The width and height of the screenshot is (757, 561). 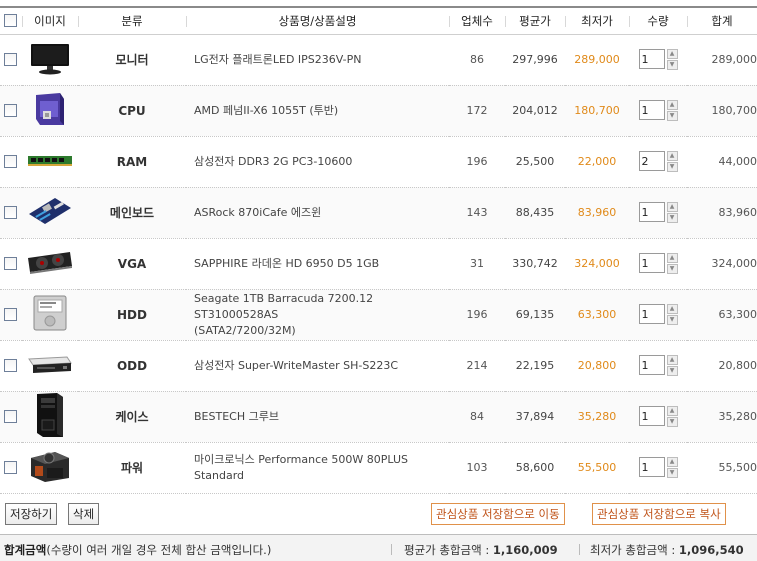 I want to click on vga-card-icon, so click(x=50, y=263).